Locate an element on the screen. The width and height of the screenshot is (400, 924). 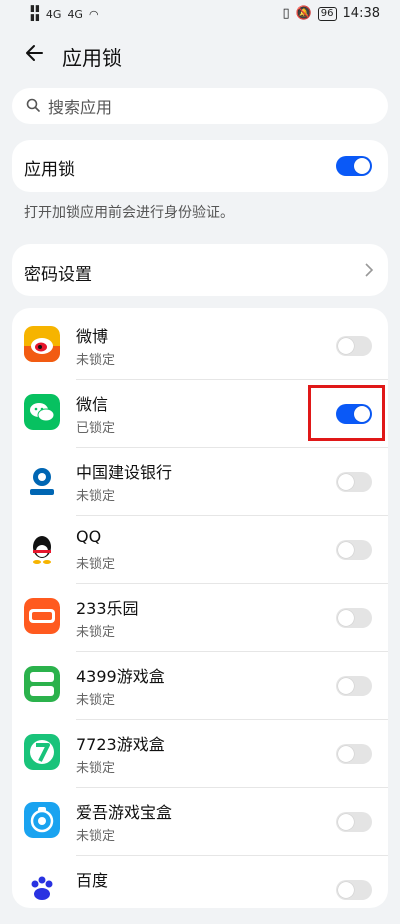
app-name: 爱吾游戏宝盒 is located at coordinates (124, 812).